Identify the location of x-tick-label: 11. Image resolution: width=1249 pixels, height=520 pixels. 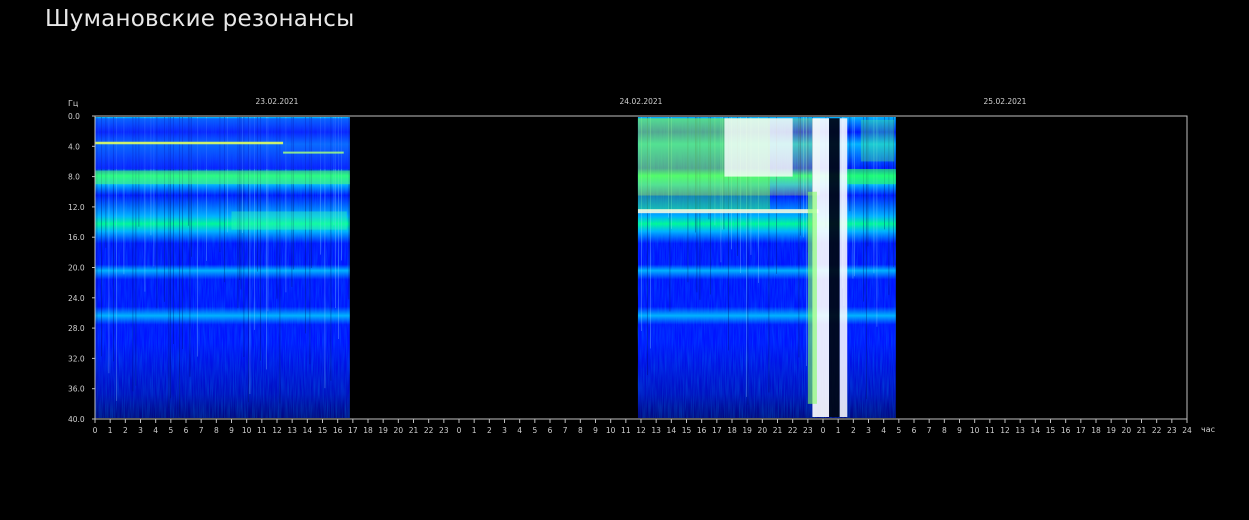
(262, 430).